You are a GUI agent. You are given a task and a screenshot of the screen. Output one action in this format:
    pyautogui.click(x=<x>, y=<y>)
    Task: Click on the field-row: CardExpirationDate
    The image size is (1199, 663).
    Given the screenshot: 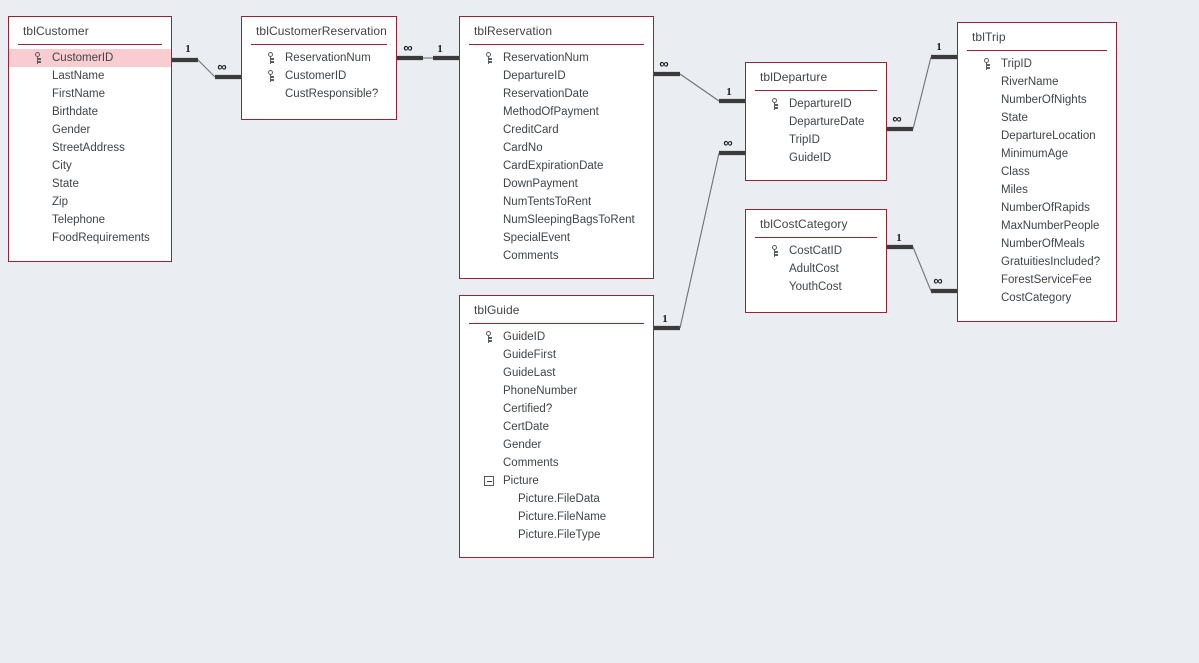 What is the action you would take?
    pyautogui.click(x=556, y=166)
    